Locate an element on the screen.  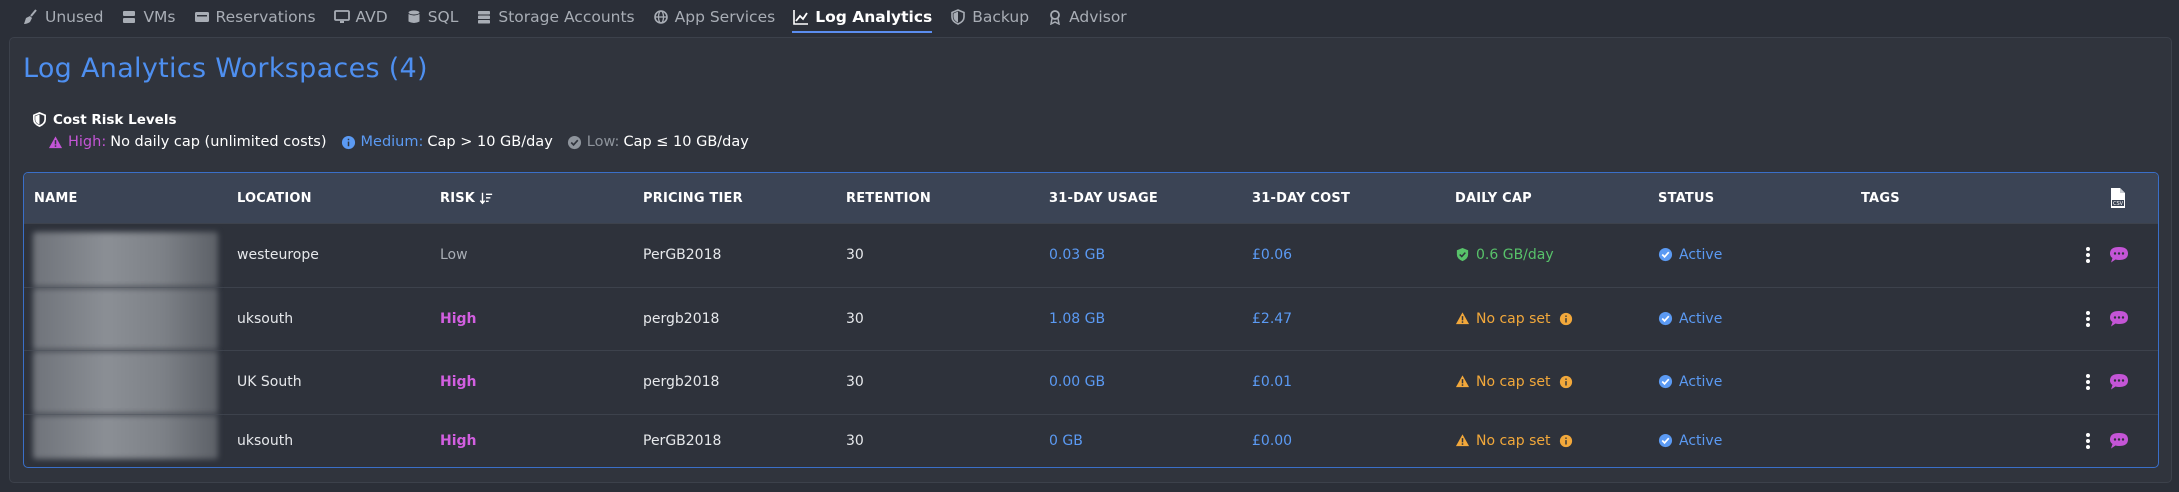
tab-reservations: Reservations is located at coordinates (254, 16).